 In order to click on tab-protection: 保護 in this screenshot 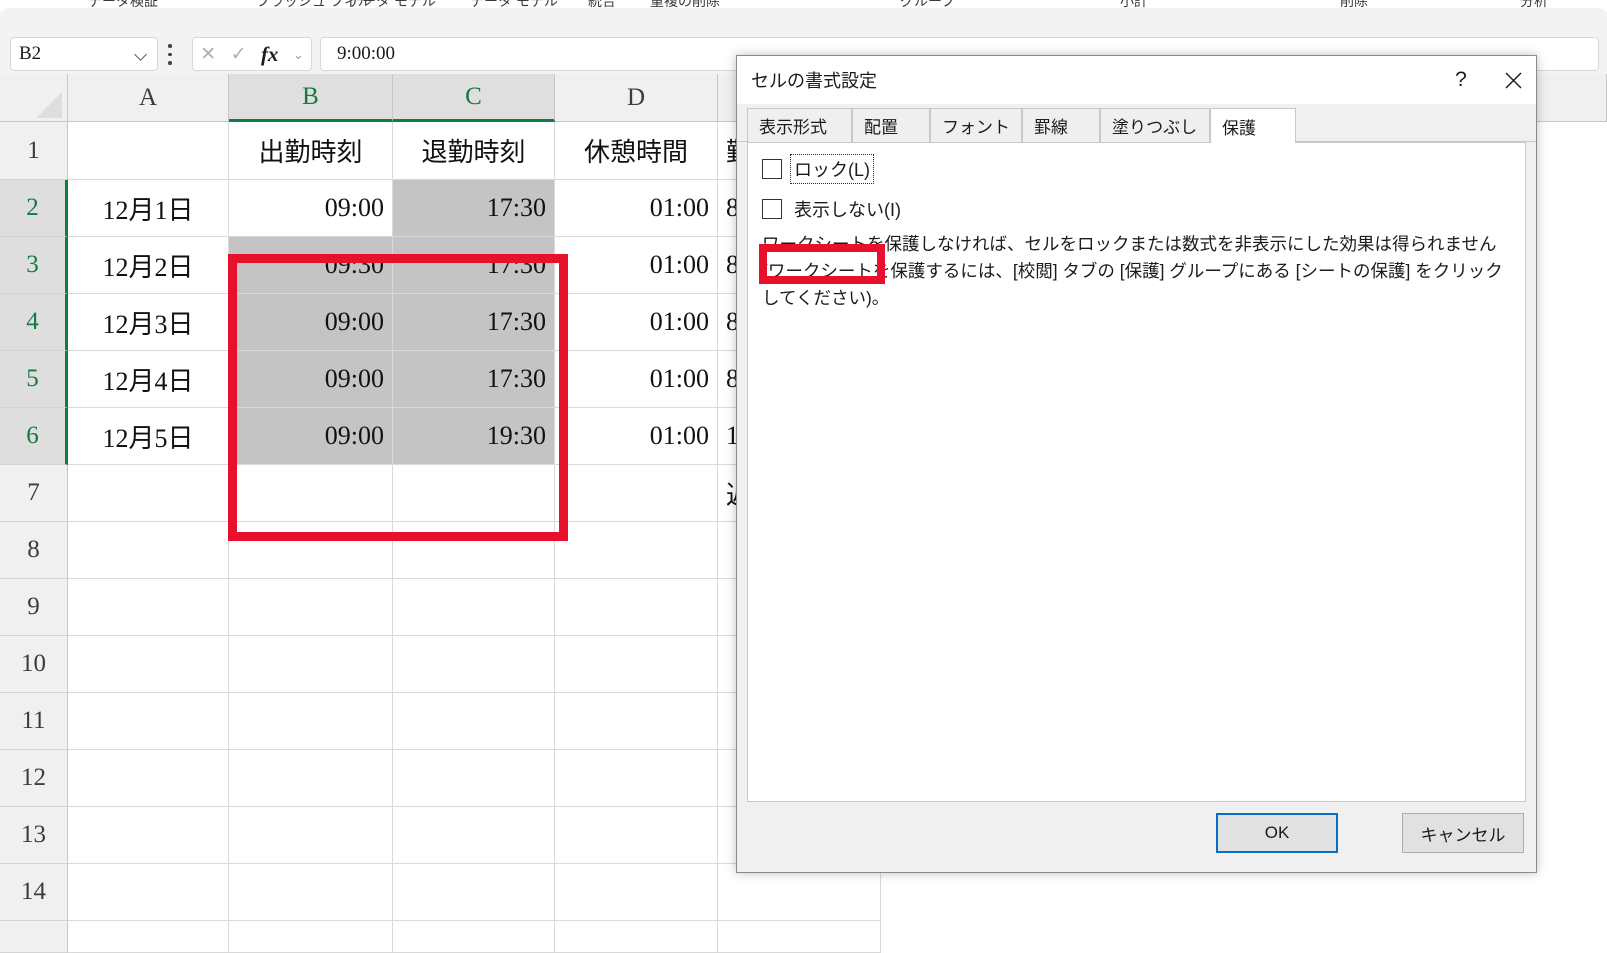, I will do `click(1253, 125)`.